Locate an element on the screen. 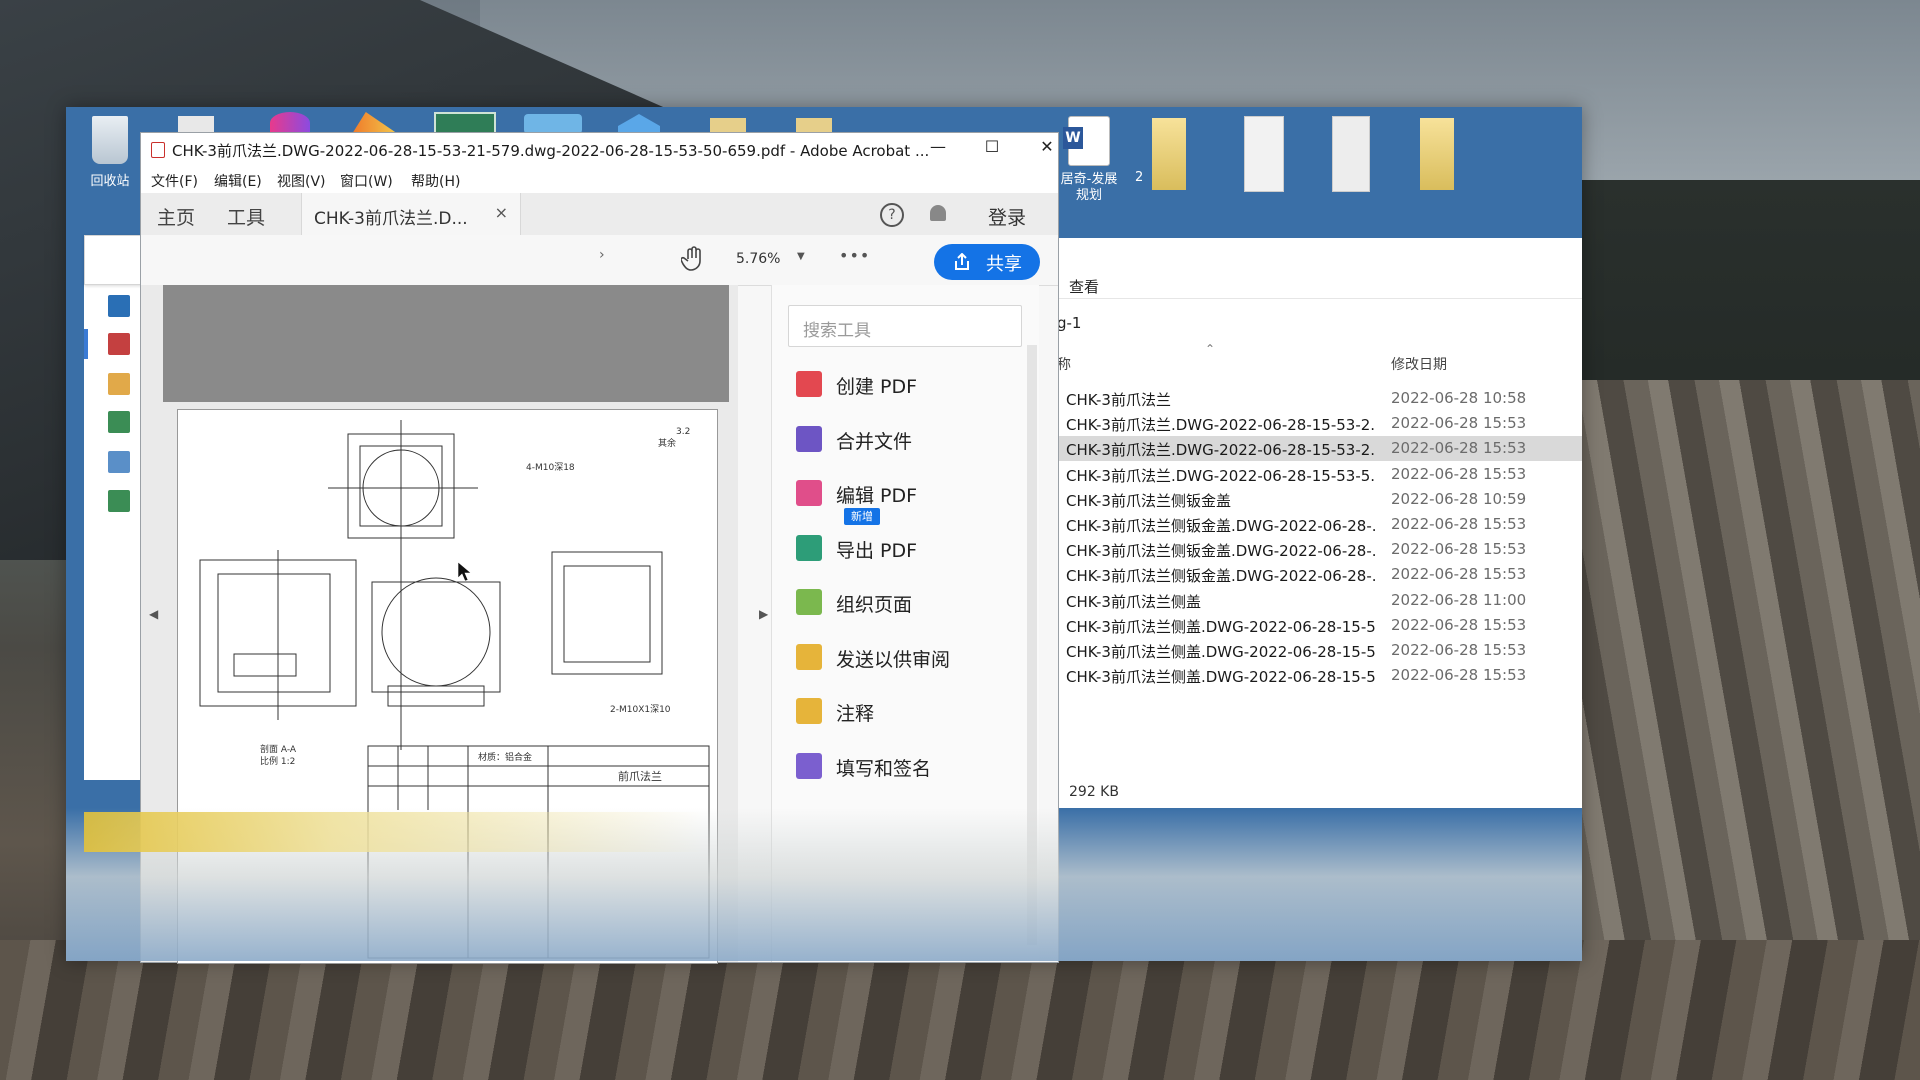 The height and width of the screenshot is (1080, 1920). help-icon: ? is located at coordinates (892, 215).